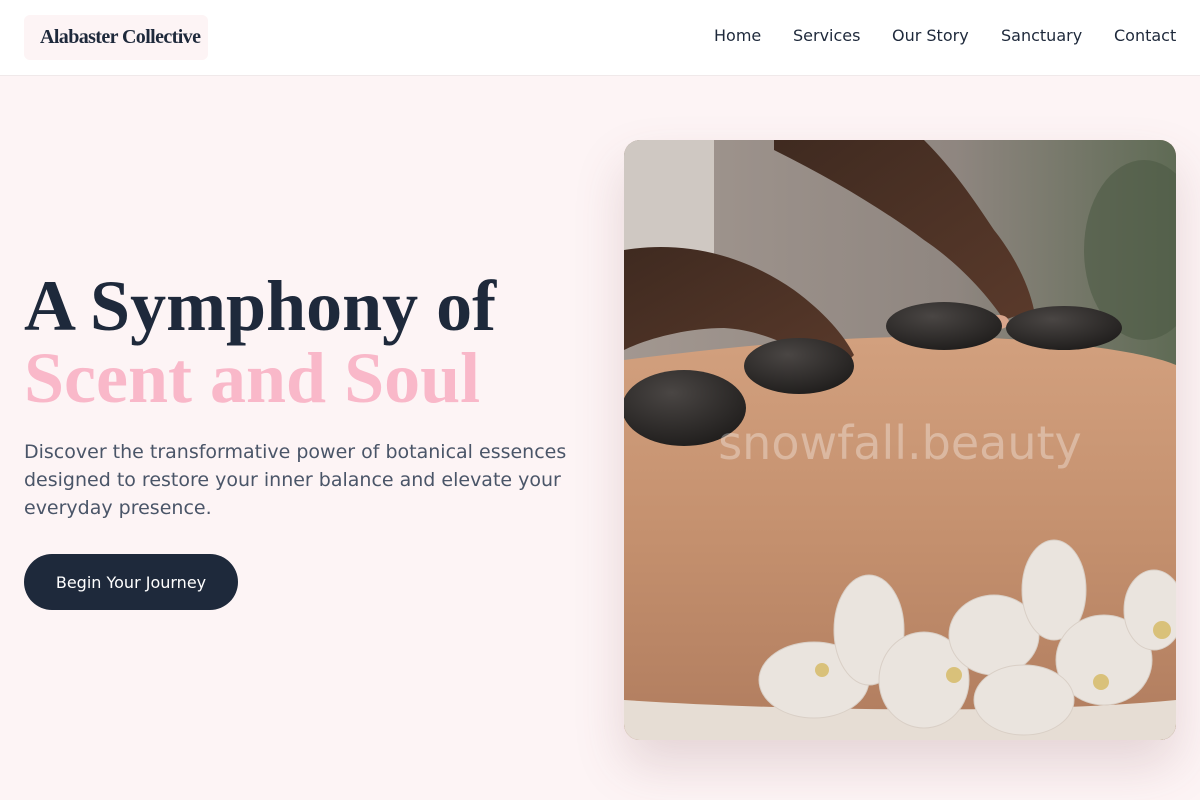 The width and height of the screenshot is (1200, 800). What do you see at coordinates (120, 37) in the screenshot?
I see `brand-logo: Alabaster Collective` at bounding box center [120, 37].